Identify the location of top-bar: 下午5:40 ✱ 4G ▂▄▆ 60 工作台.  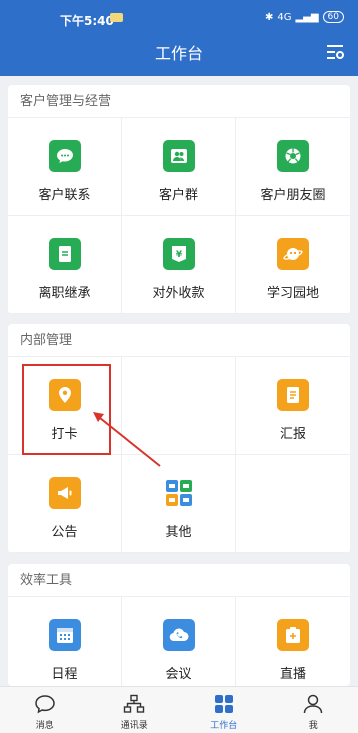
(179, 38).